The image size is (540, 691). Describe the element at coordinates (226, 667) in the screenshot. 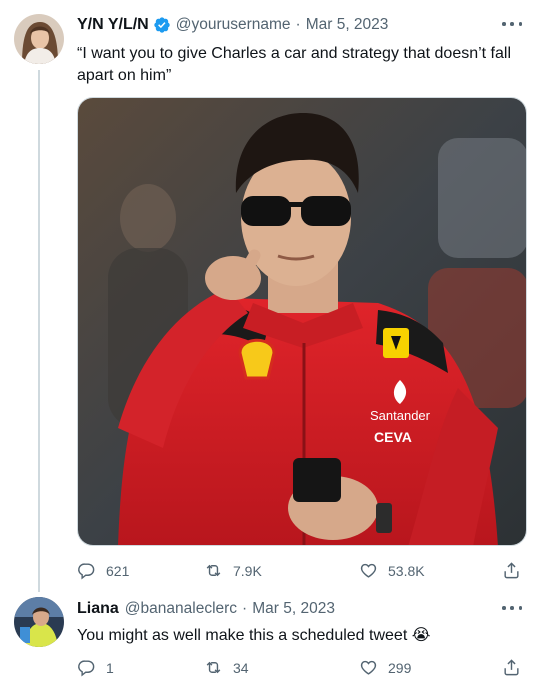

I see `reply-retweet-button: 34` at that location.